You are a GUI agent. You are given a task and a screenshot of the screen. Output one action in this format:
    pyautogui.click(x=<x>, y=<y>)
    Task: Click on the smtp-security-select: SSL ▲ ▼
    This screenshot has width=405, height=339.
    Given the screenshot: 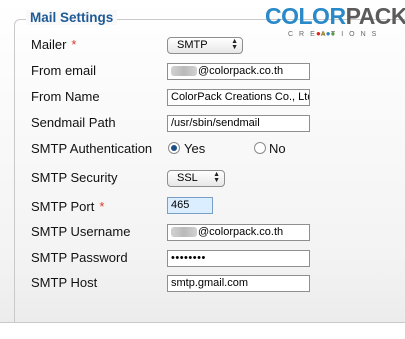 What is the action you would take?
    pyautogui.click(x=196, y=178)
    